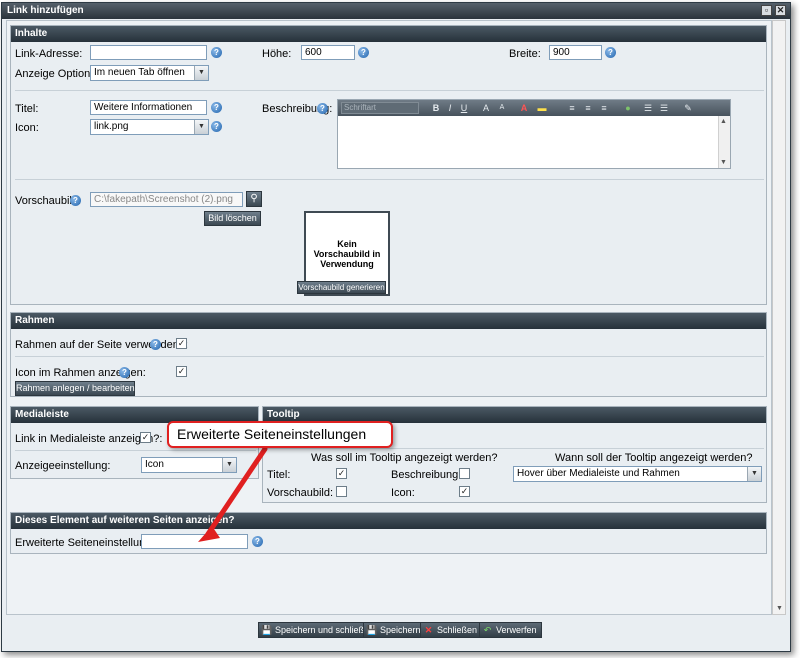 Image resolution: width=800 pixels, height=658 pixels. Describe the element at coordinates (766, 10) in the screenshot. I see `restore-icon: ▫` at that location.